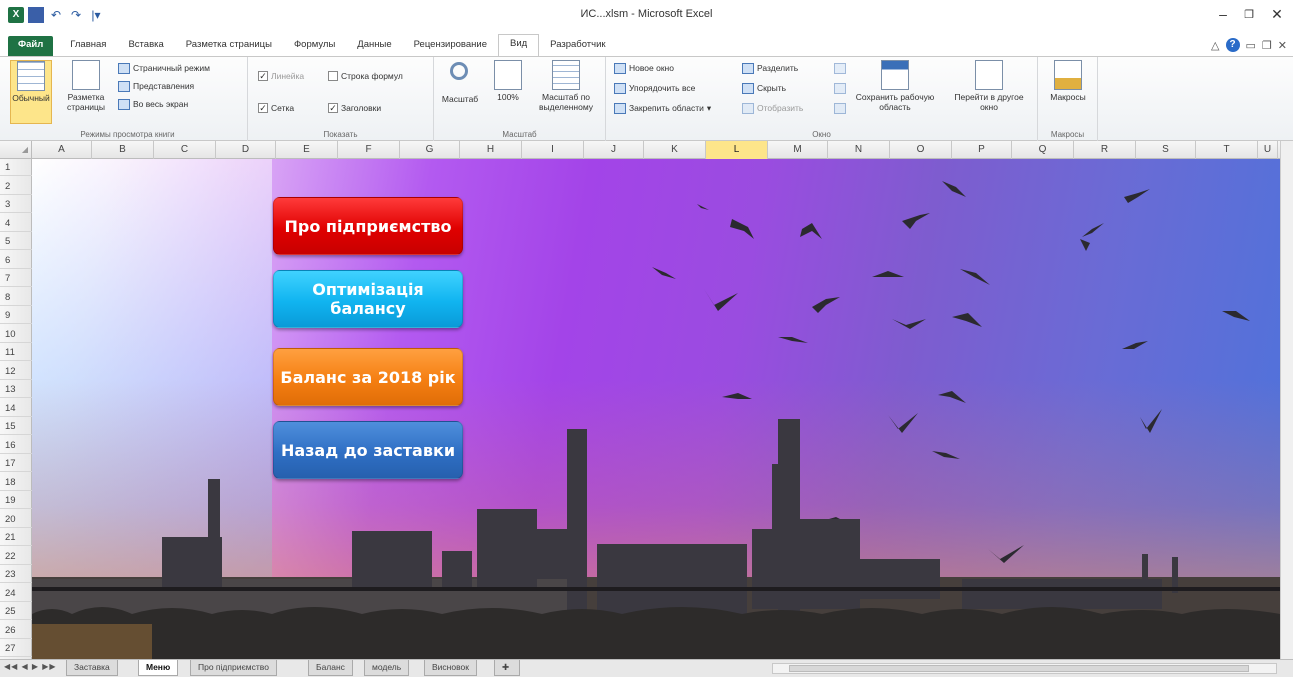 The width and height of the screenshot is (1293, 677). What do you see at coordinates (1105, 150) in the screenshot?
I see `column-header: R` at bounding box center [1105, 150].